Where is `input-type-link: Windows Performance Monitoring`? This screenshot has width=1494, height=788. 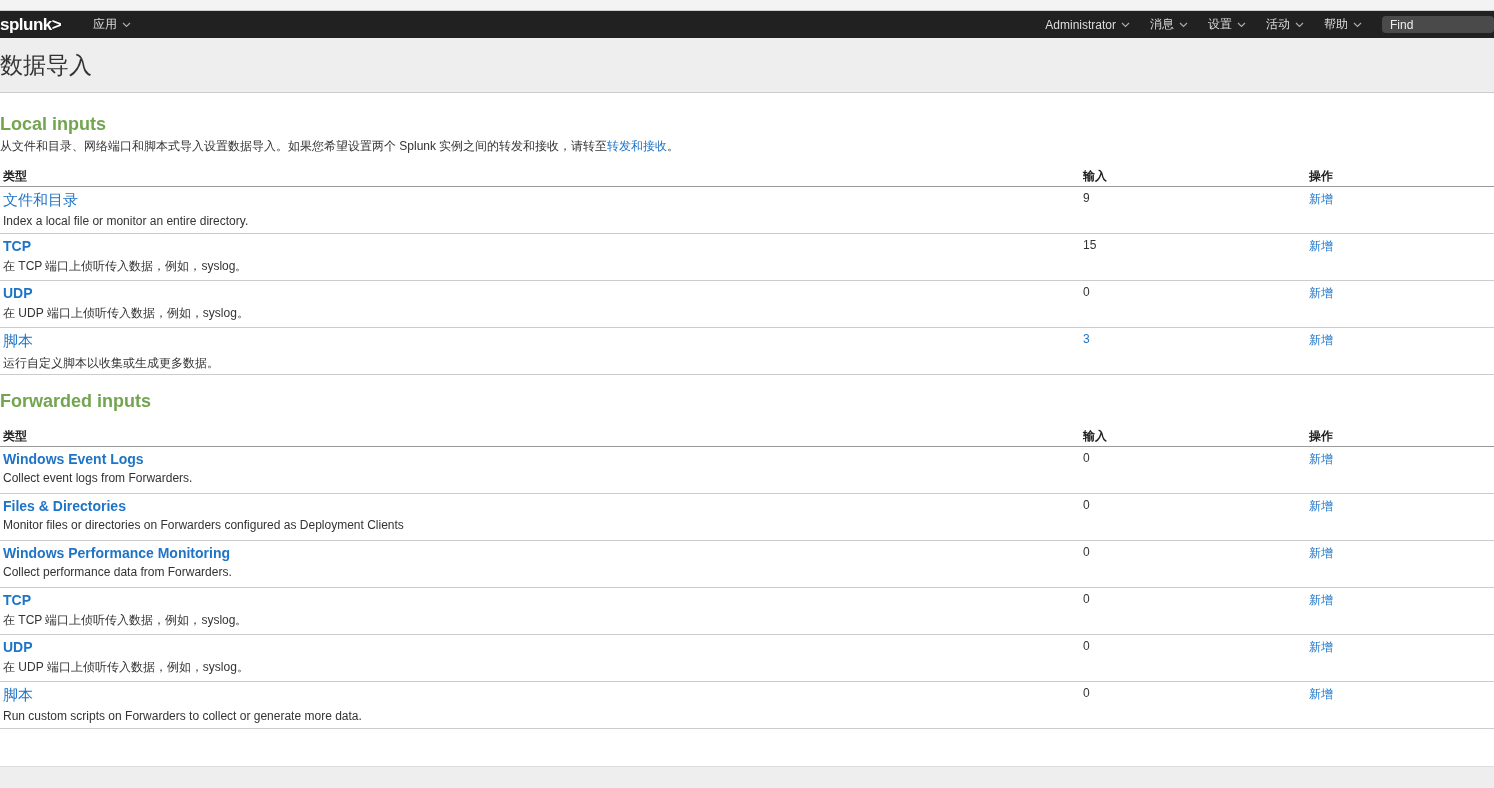 input-type-link: Windows Performance Monitoring is located at coordinates (116, 553).